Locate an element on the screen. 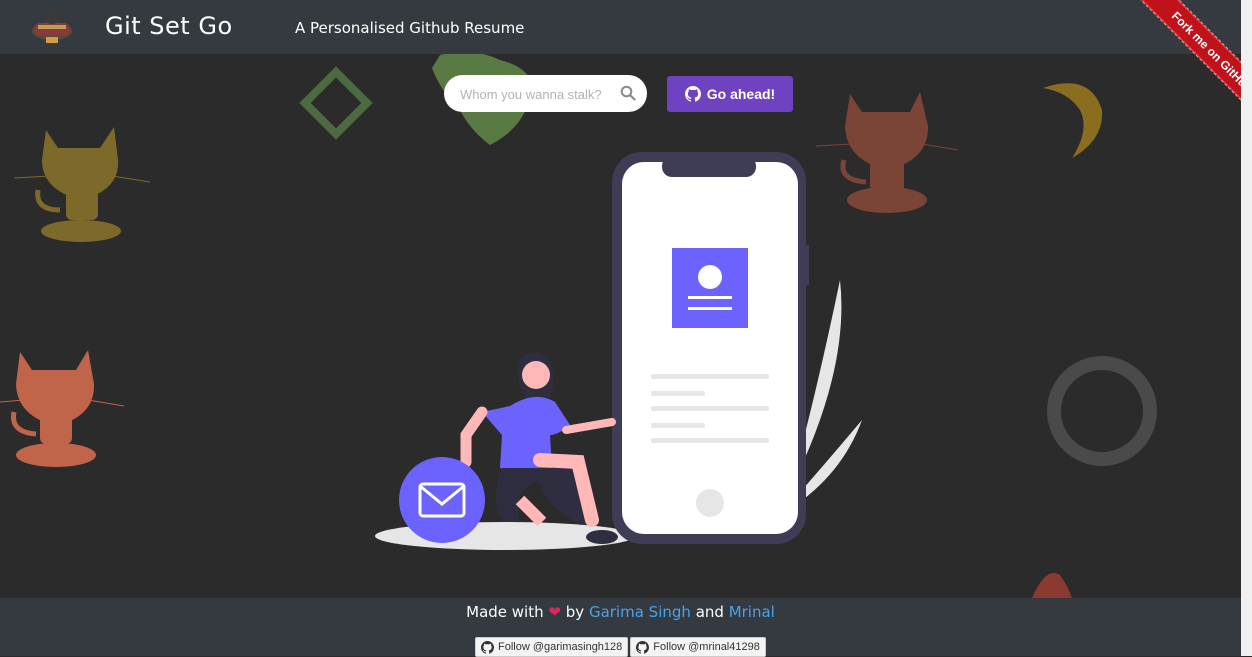 The height and width of the screenshot is (657, 1252). follow-button-mrinal: Follow @mrinal41298 is located at coordinates (698, 647).